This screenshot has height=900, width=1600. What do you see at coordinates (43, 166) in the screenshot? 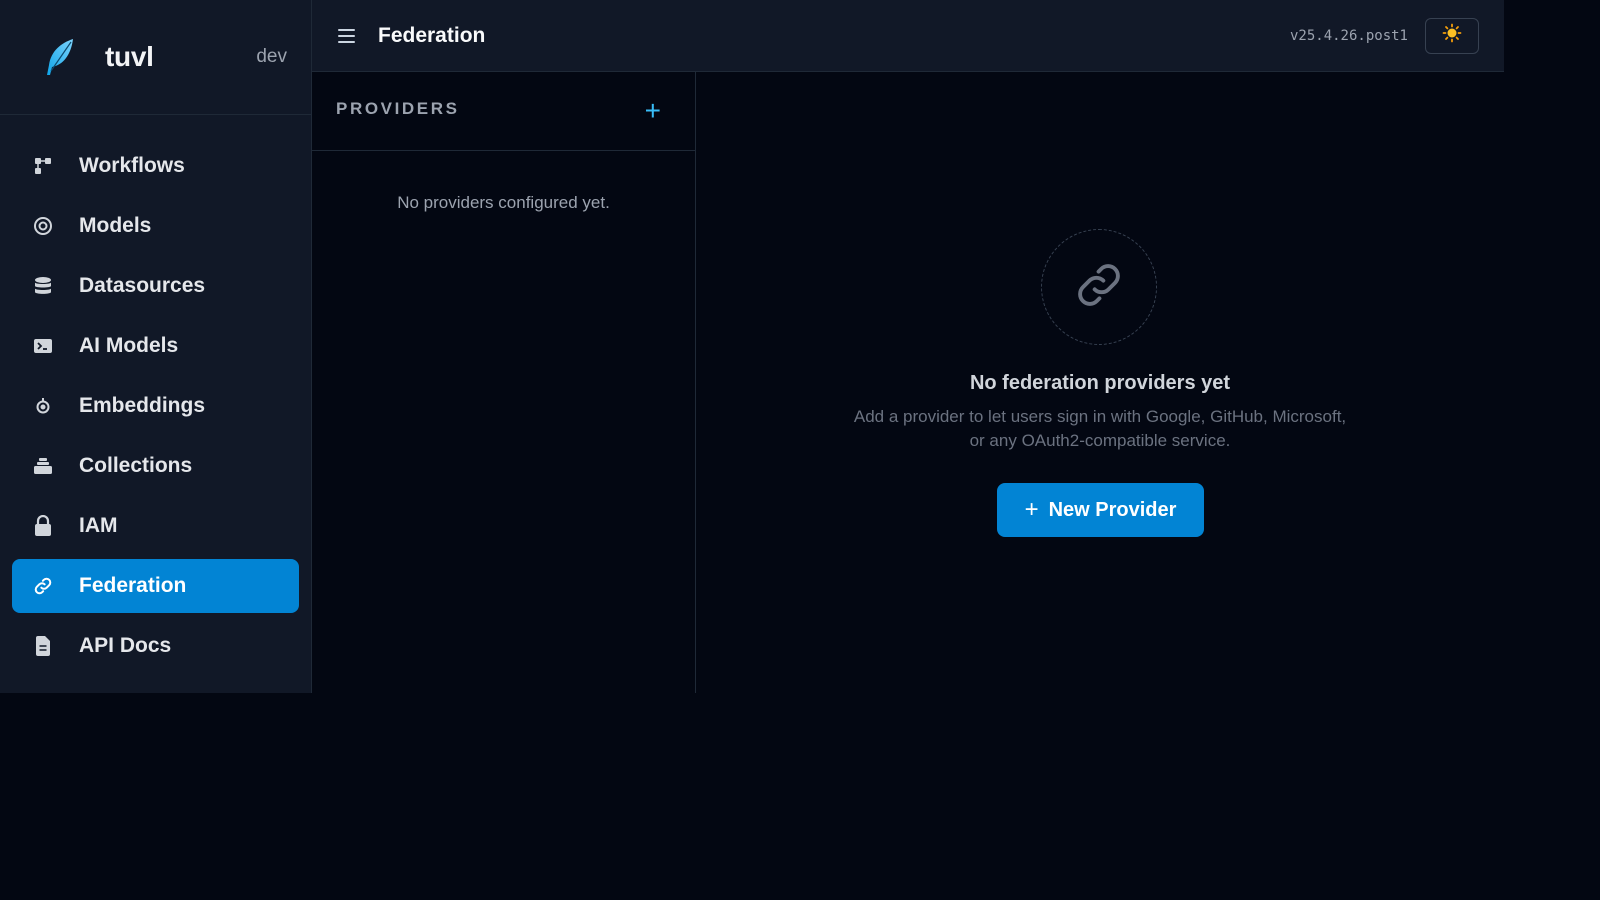
I see `workflow-icon` at bounding box center [43, 166].